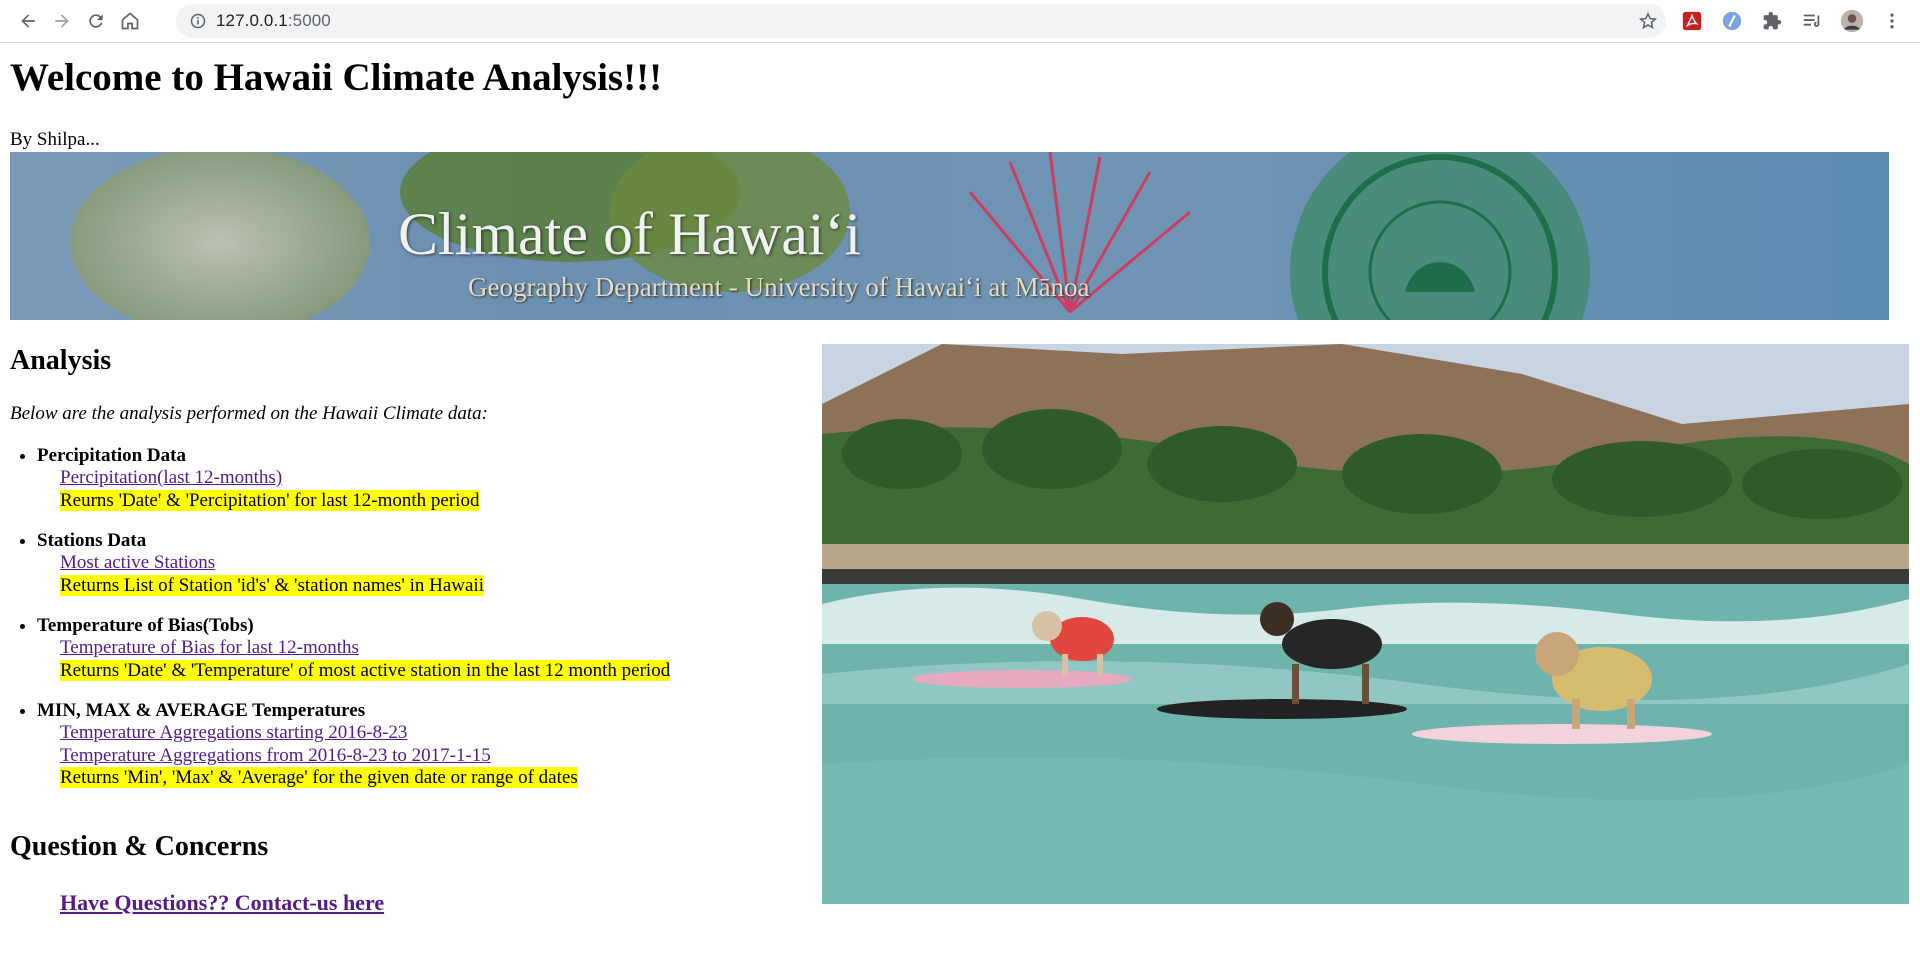 This screenshot has width=1920, height=974. I want to click on banner-title: Climate of Hawaiʻi, so click(630, 234).